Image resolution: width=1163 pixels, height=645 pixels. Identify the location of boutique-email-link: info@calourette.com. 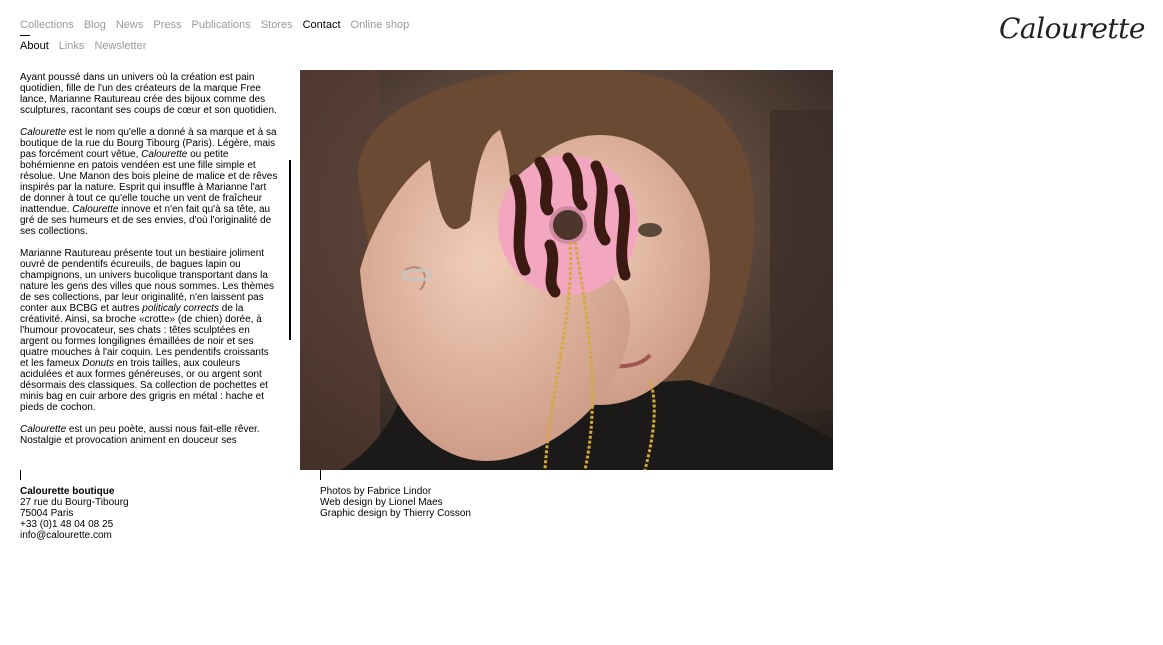
(74, 535).